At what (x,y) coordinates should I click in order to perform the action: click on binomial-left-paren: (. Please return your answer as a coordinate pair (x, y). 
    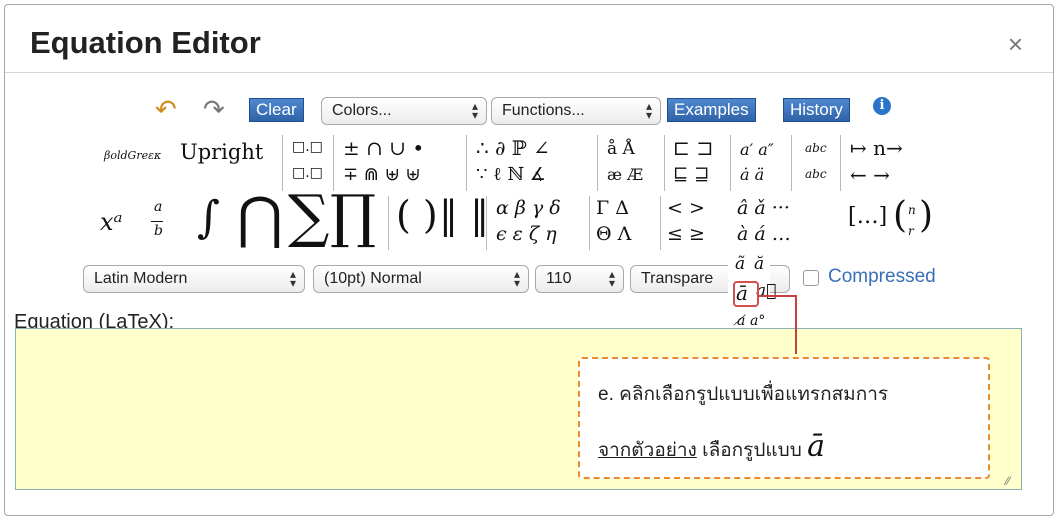
    Looking at the image, I should click on (900, 215).